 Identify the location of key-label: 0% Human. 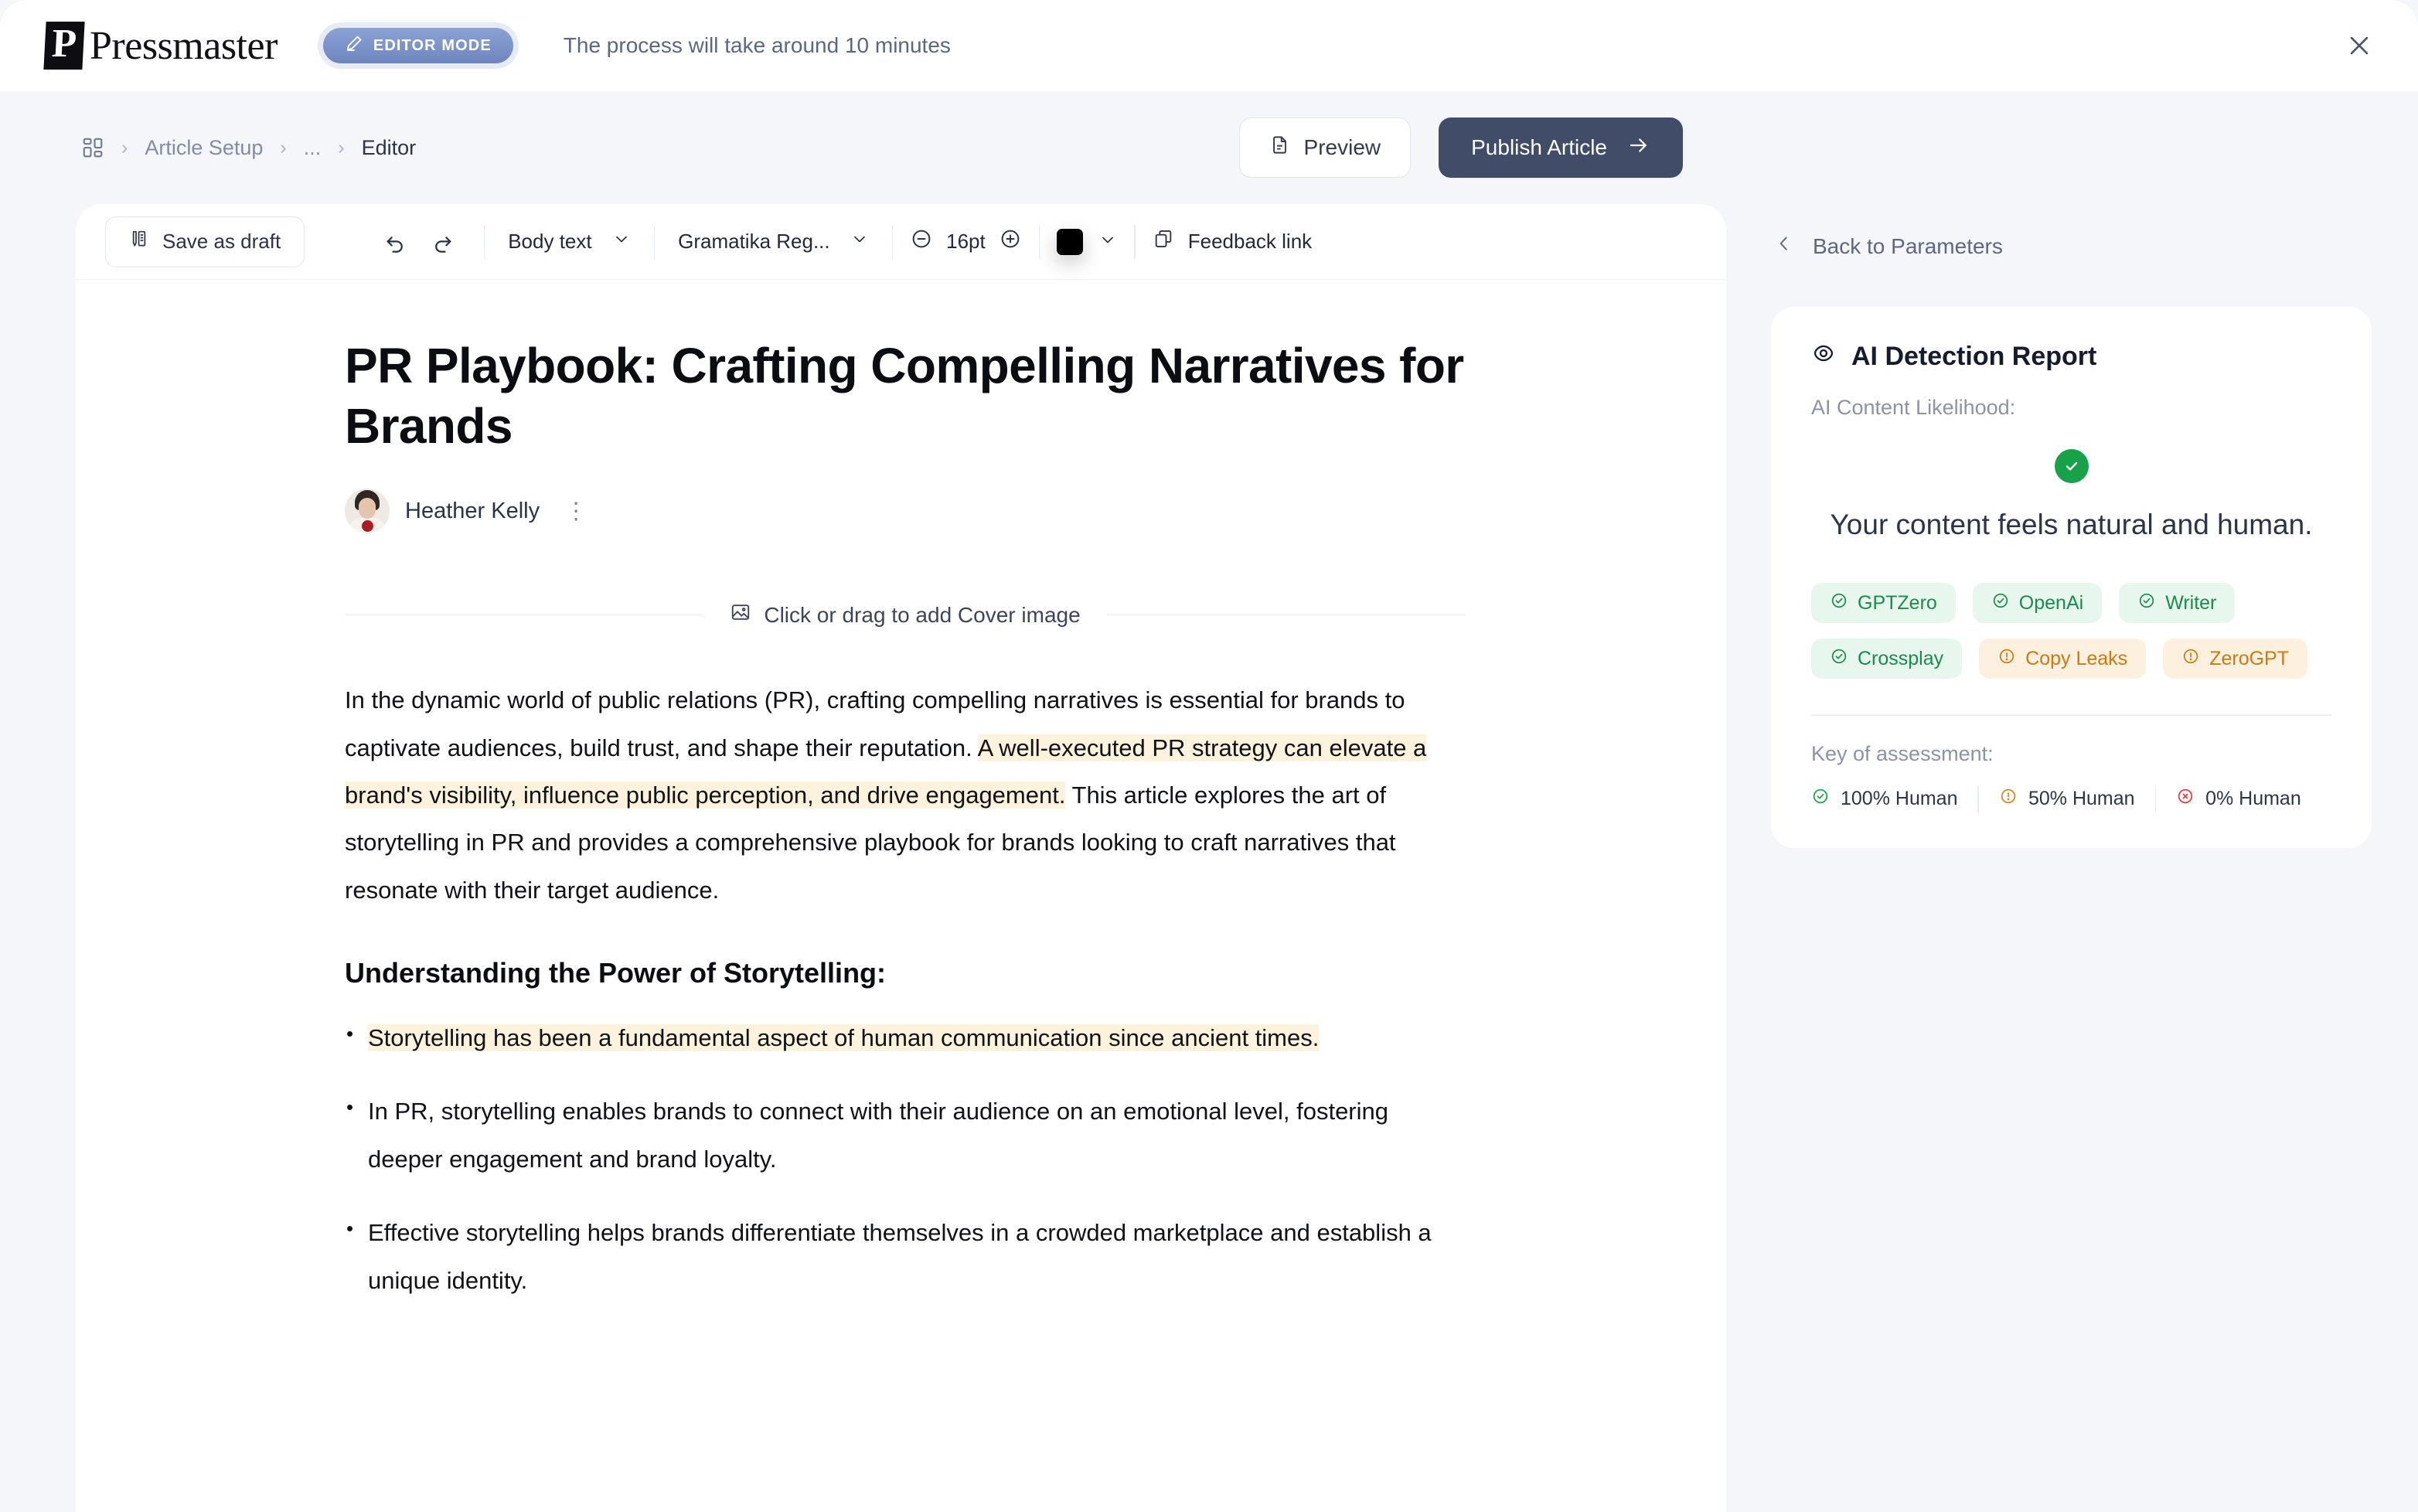
(2253, 799).